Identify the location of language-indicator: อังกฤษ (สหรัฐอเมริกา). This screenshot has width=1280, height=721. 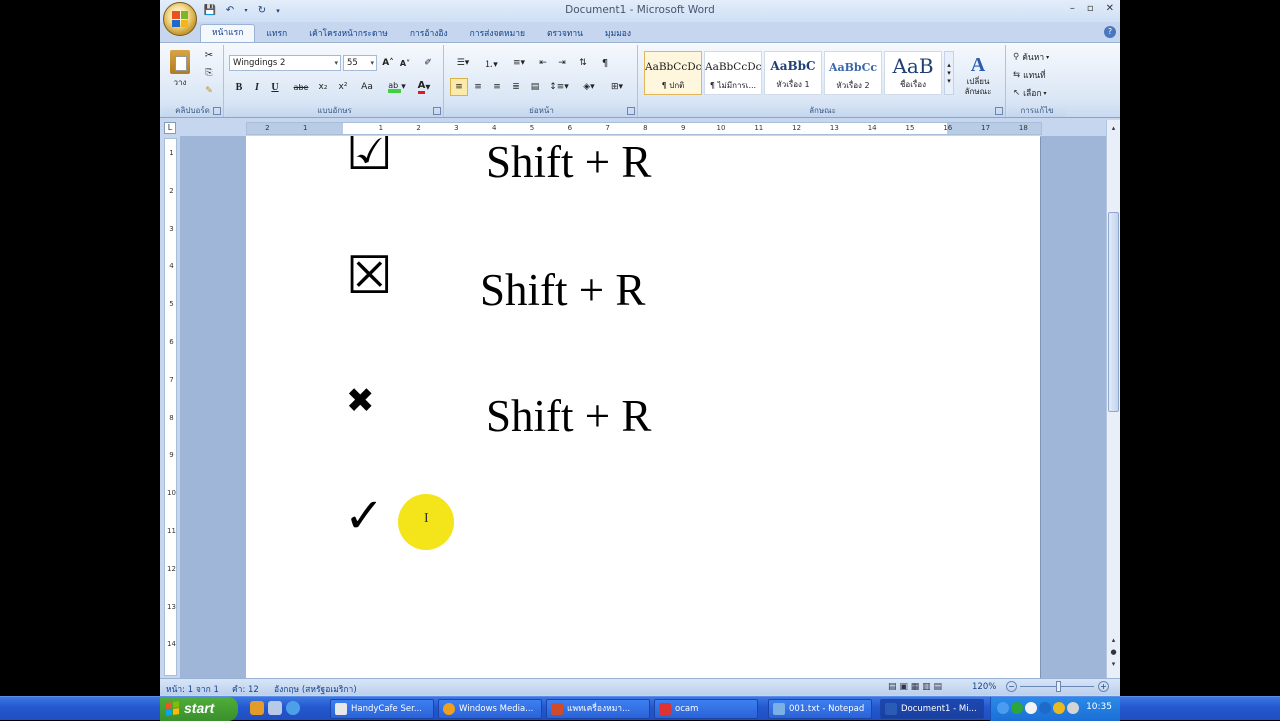
(315, 689).